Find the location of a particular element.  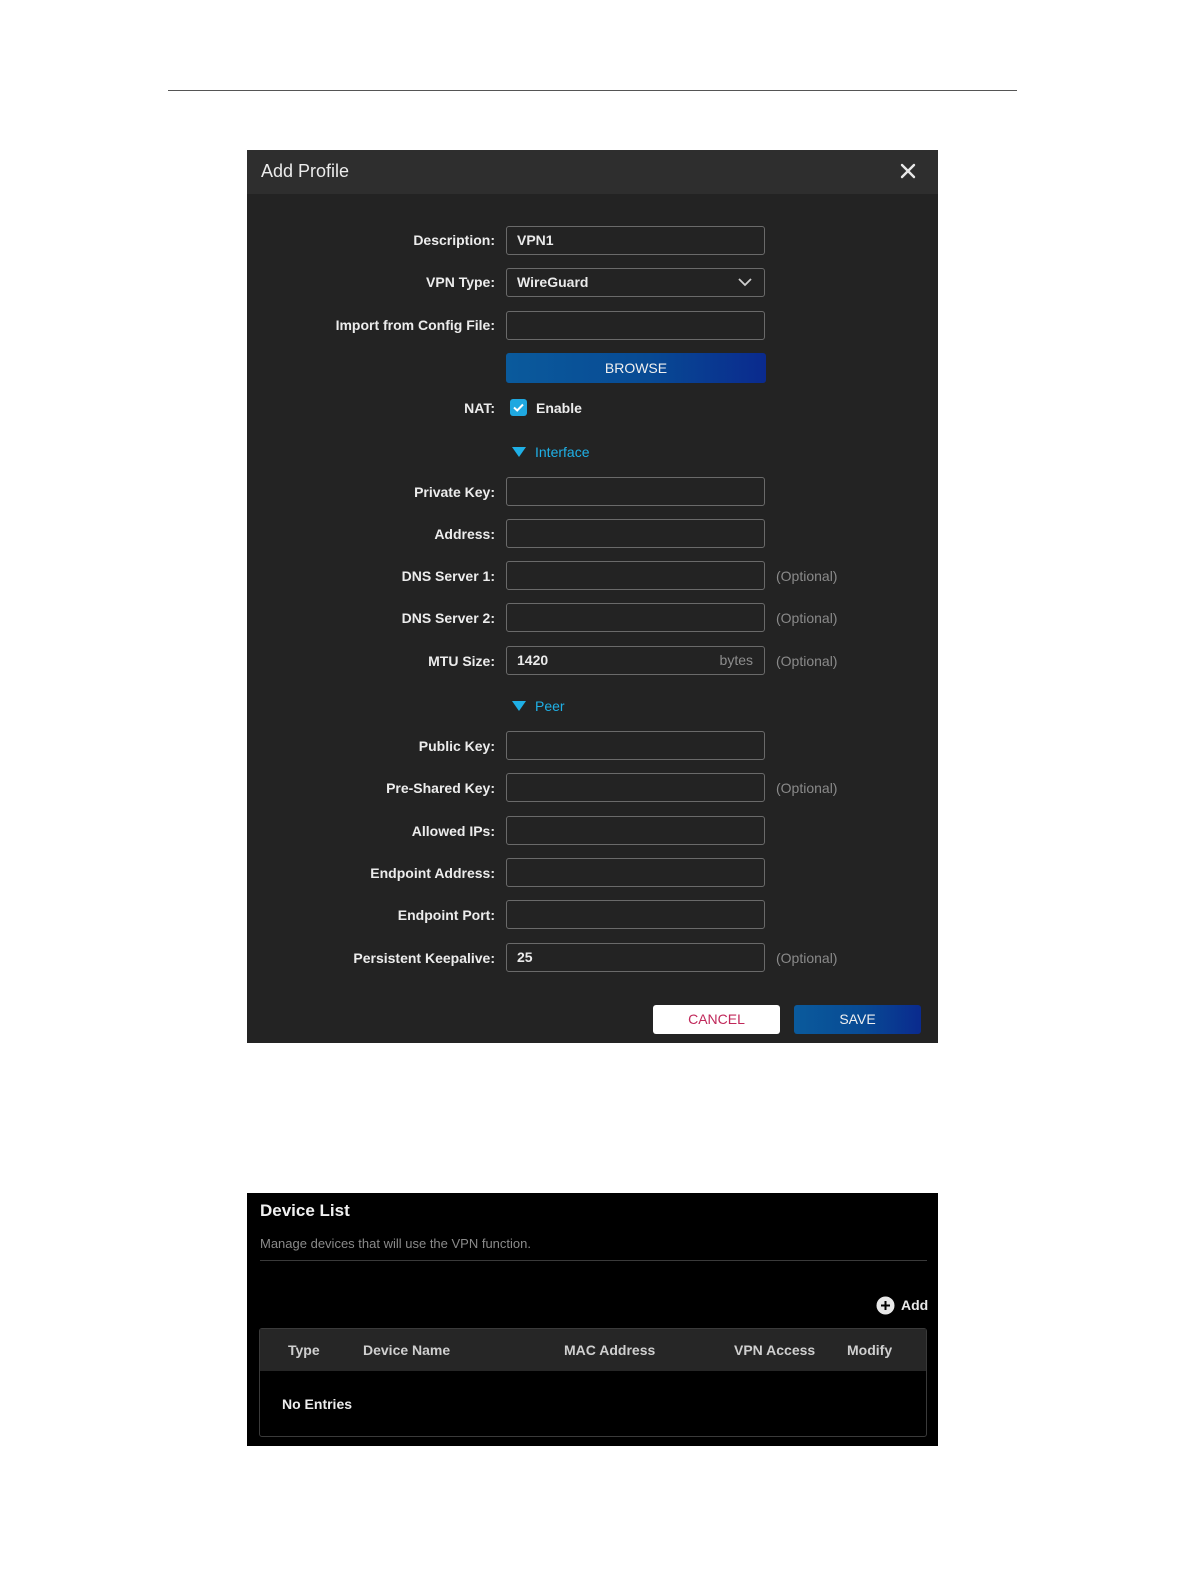

endpoint-port-field is located at coordinates (635, 914).